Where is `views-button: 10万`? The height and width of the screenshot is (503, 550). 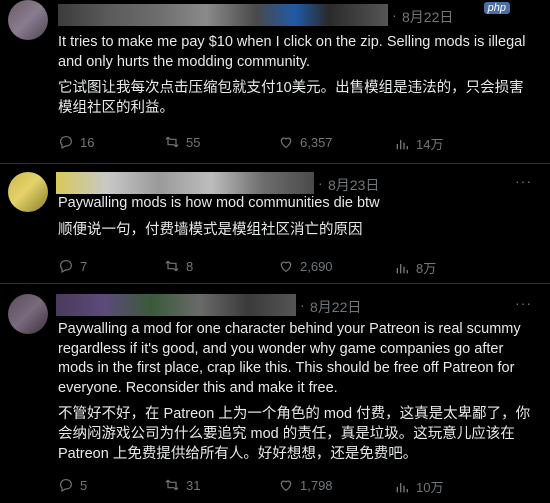 views-button: 10万 is located at coordinates (418, 486).